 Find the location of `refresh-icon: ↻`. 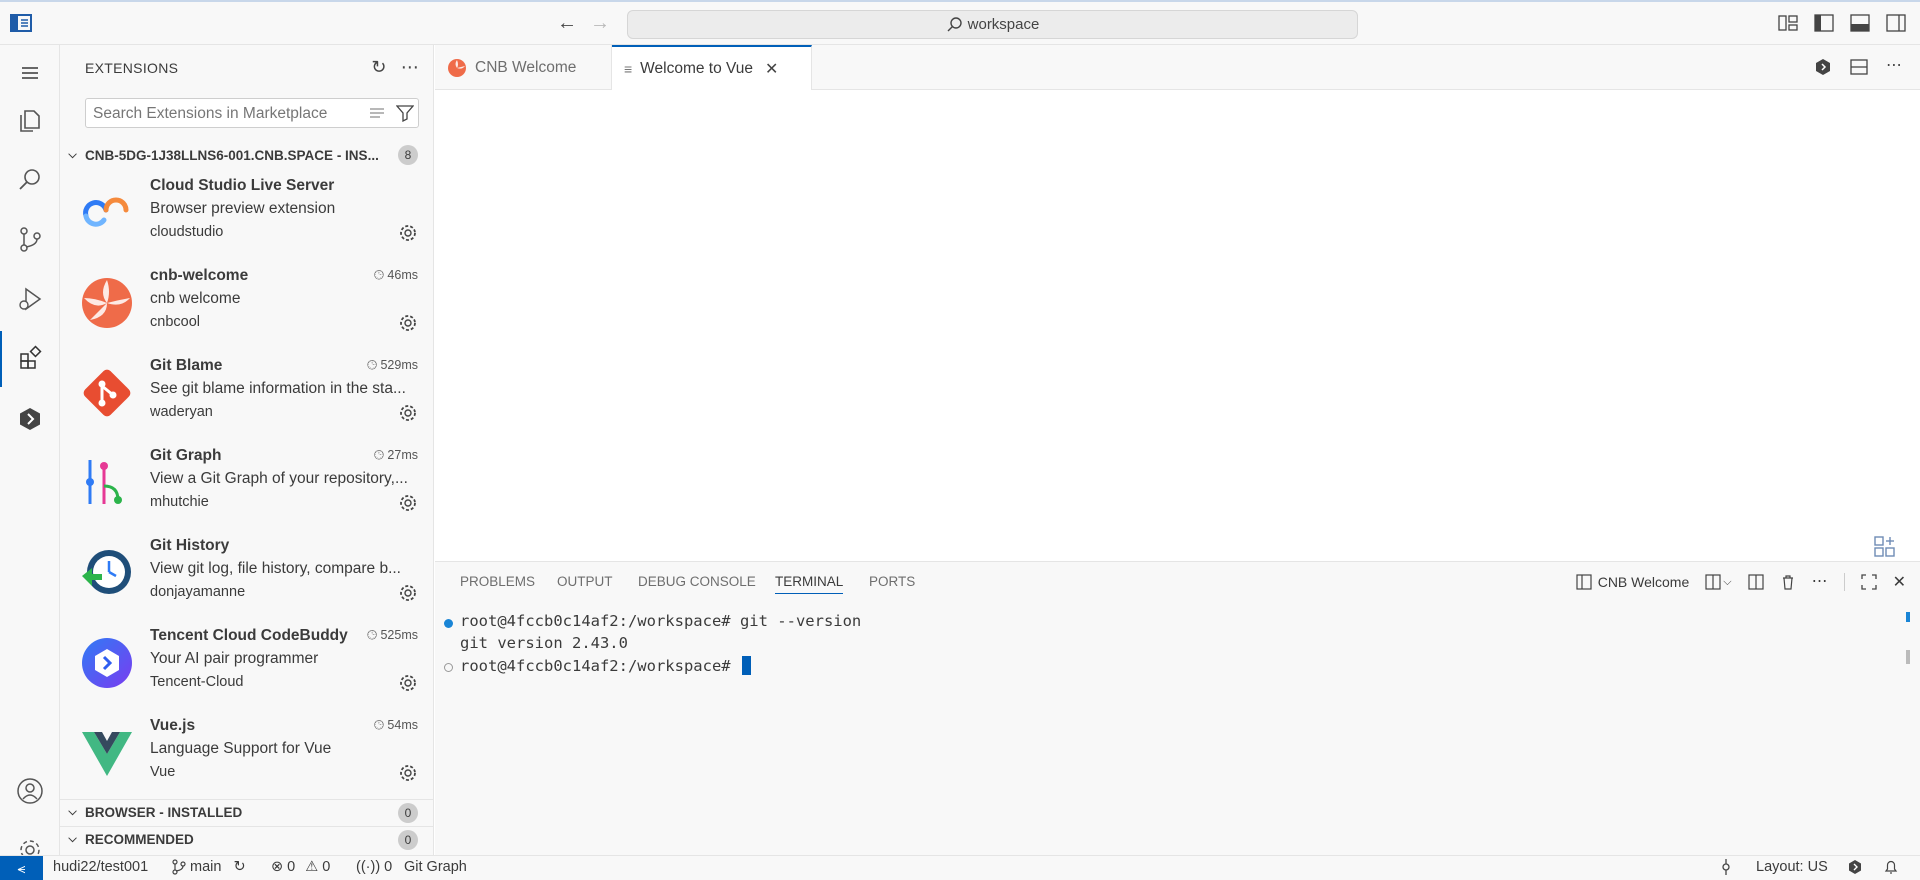

refresh-icon: ↻ is located at coordinates (378, 67).